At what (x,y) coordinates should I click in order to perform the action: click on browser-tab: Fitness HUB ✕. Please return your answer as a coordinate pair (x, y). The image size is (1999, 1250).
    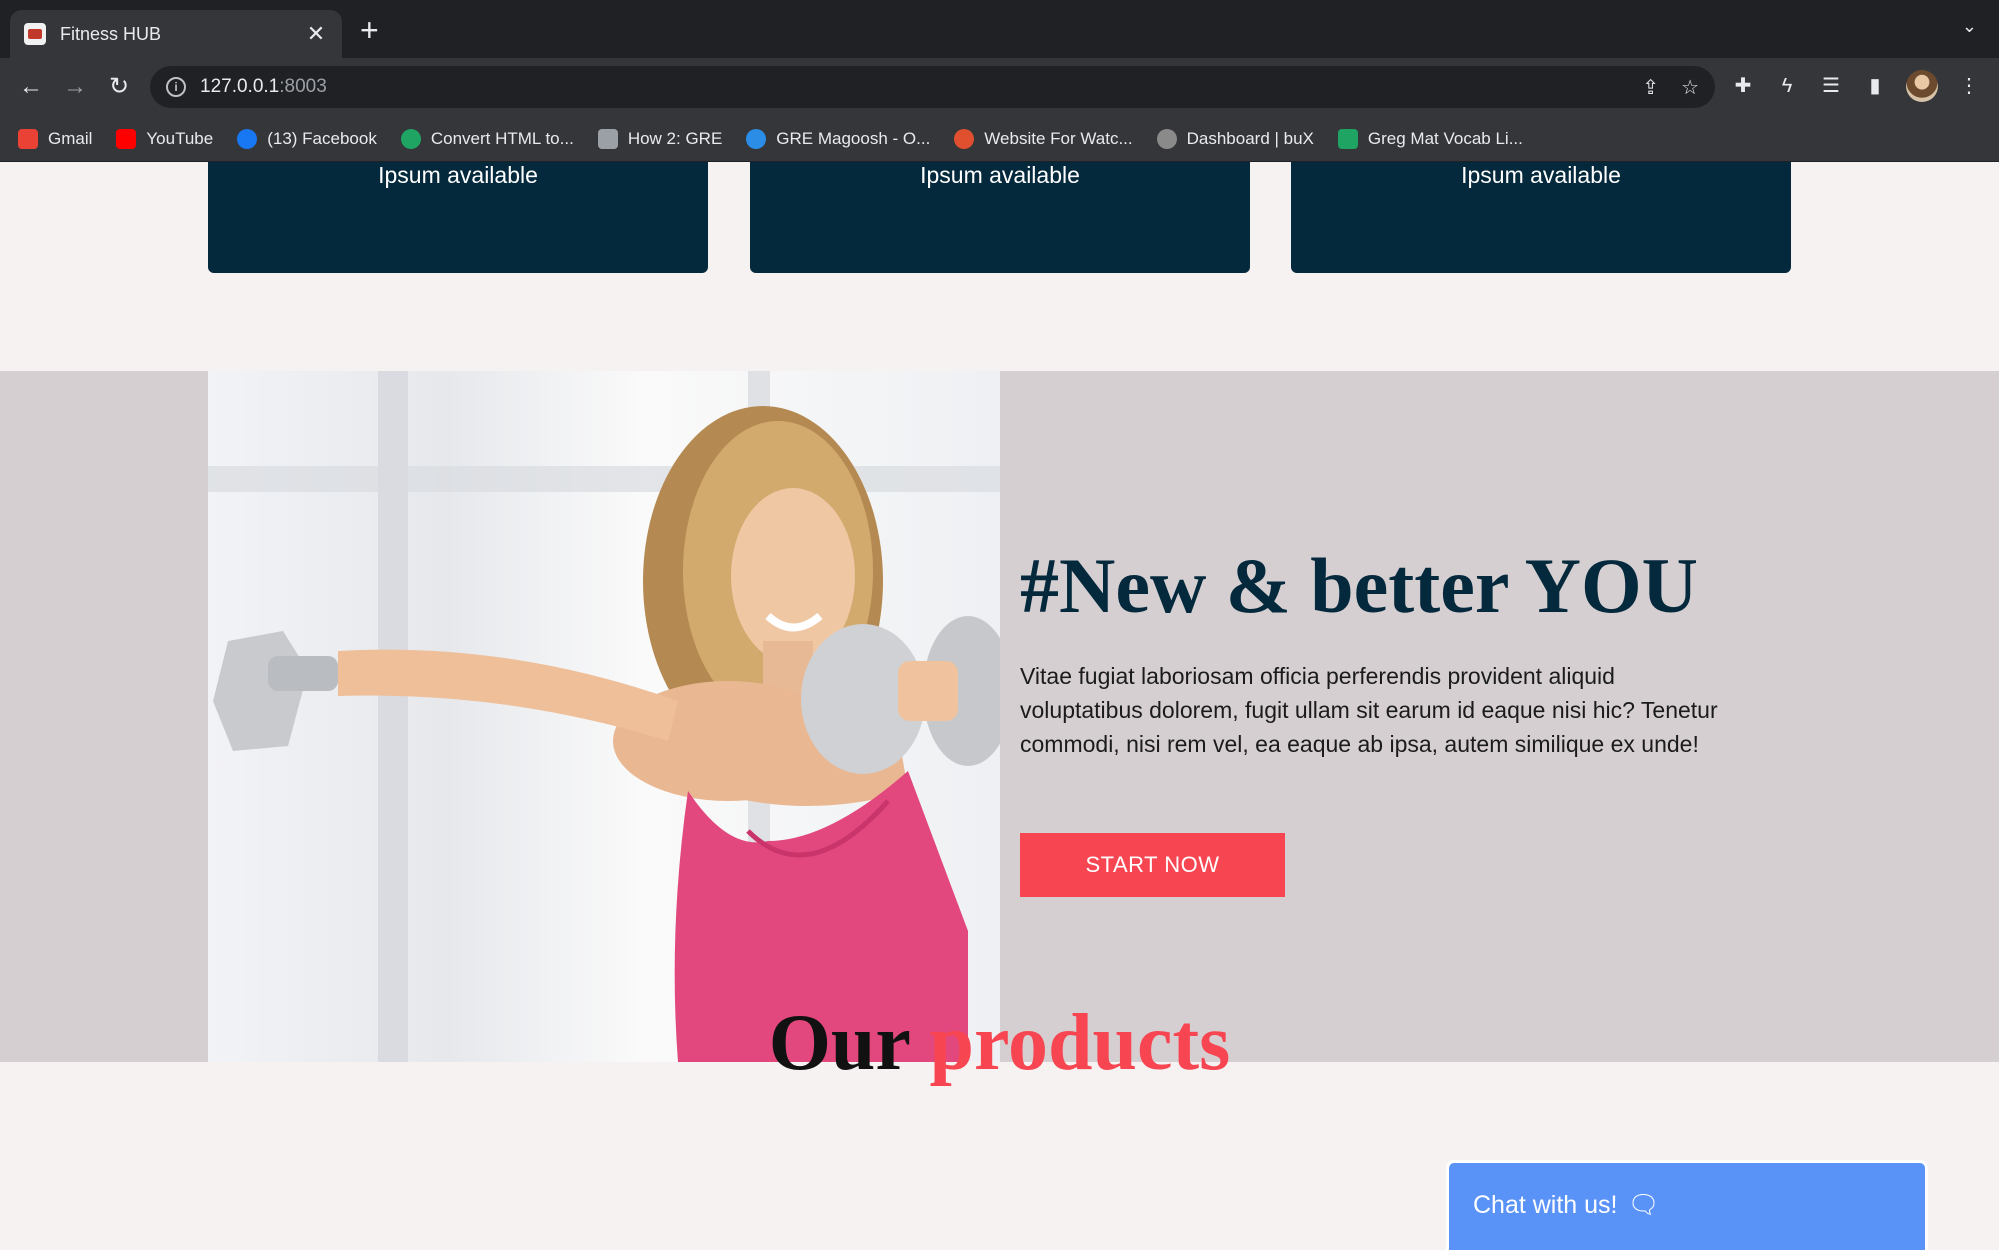
    Looking at the image, I should click on (176, 34).